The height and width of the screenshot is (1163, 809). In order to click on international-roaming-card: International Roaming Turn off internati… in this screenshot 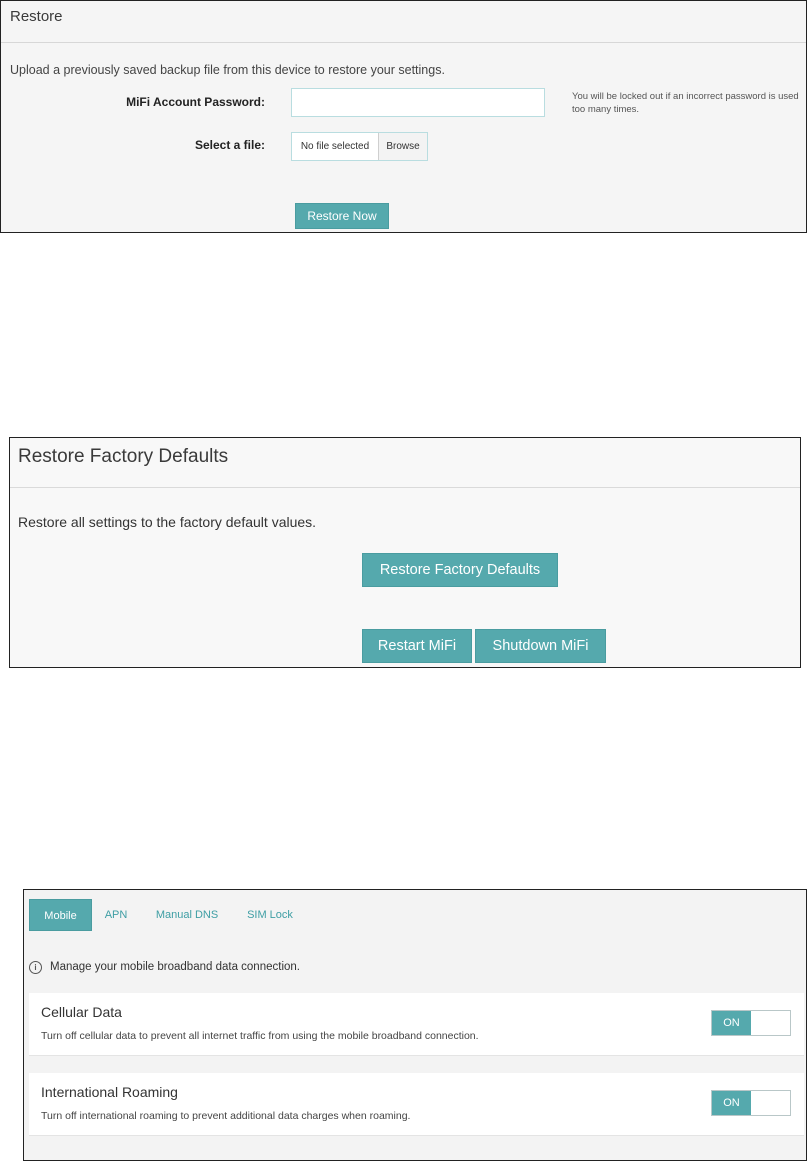, I will do `click(416, 1104)`.